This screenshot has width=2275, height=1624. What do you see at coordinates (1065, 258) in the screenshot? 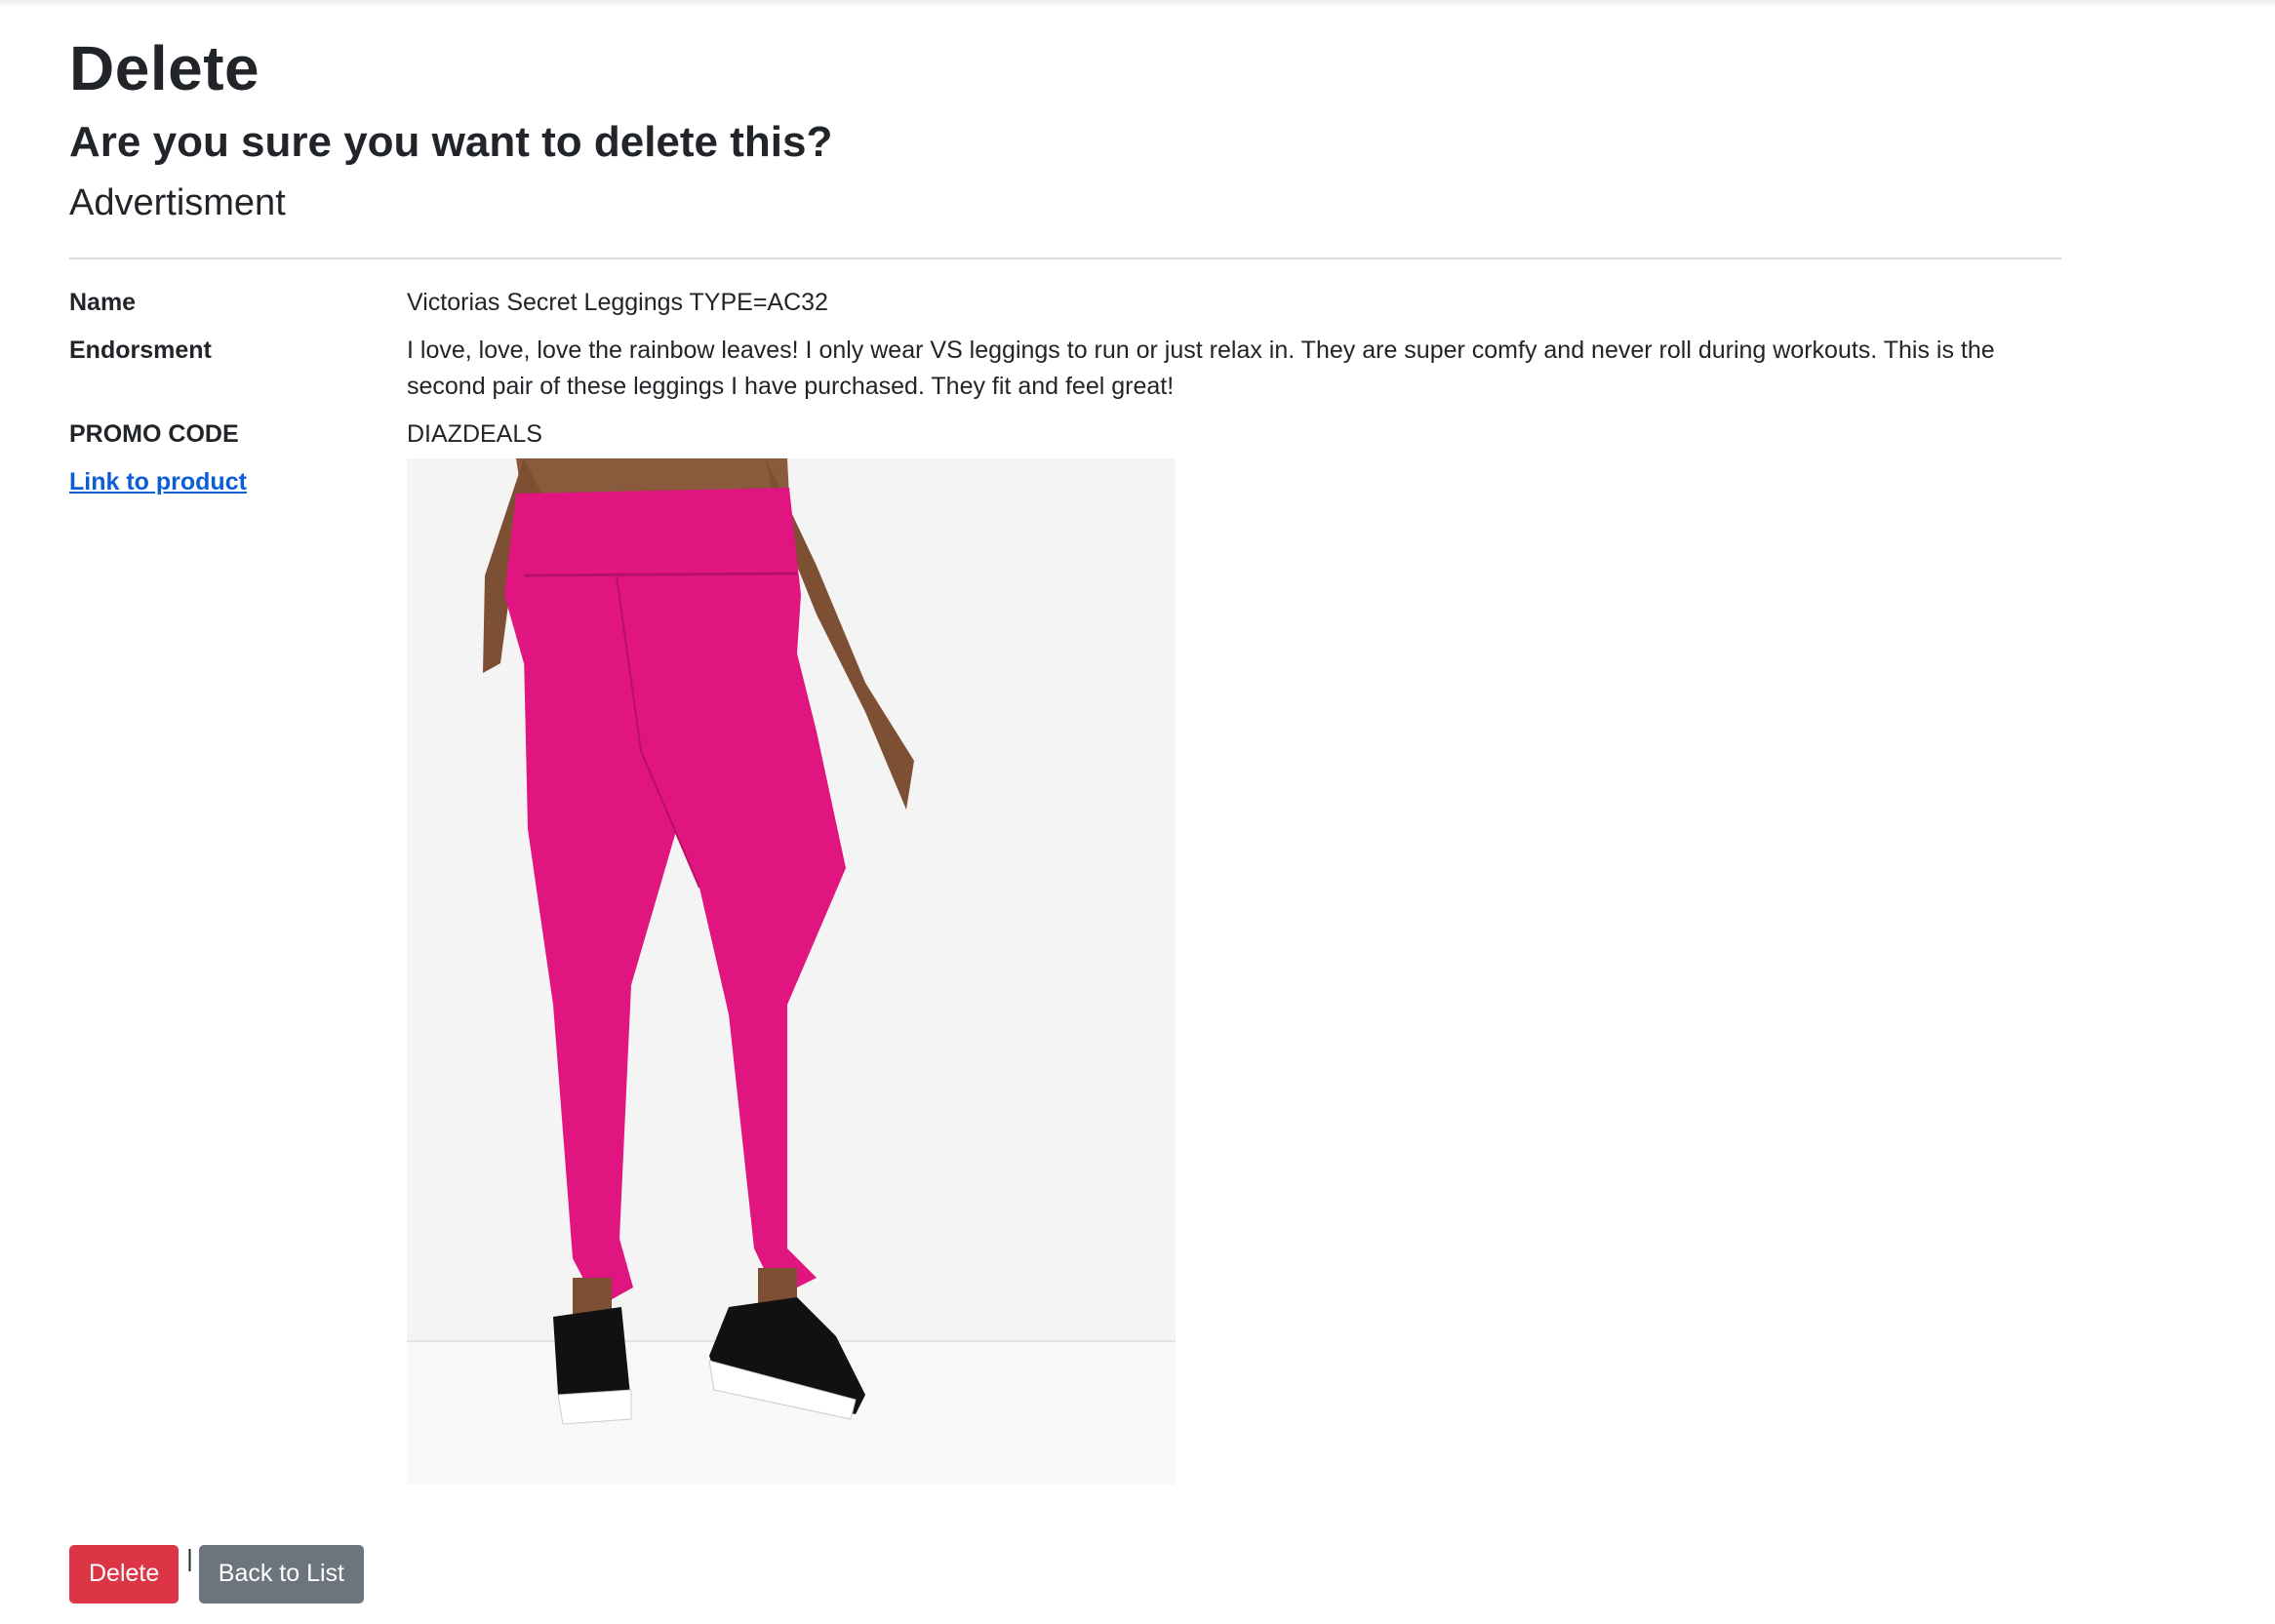
I see `divider` at bounding box center [1065, 258].